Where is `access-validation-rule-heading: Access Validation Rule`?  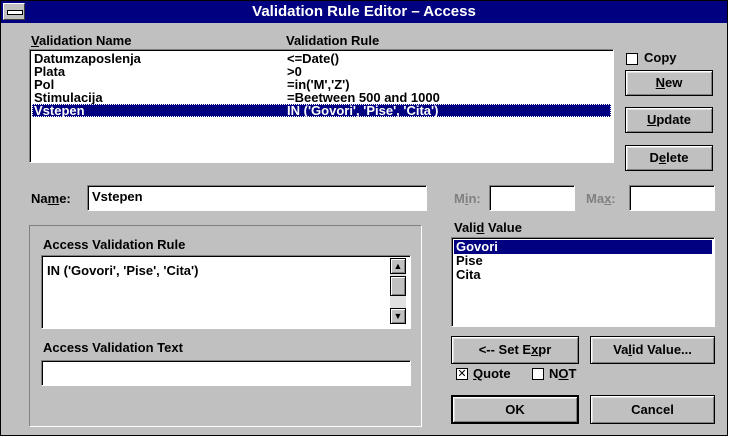 access-validation-rule-heading: Access Validation Rule is located at coordinates (114, 244).